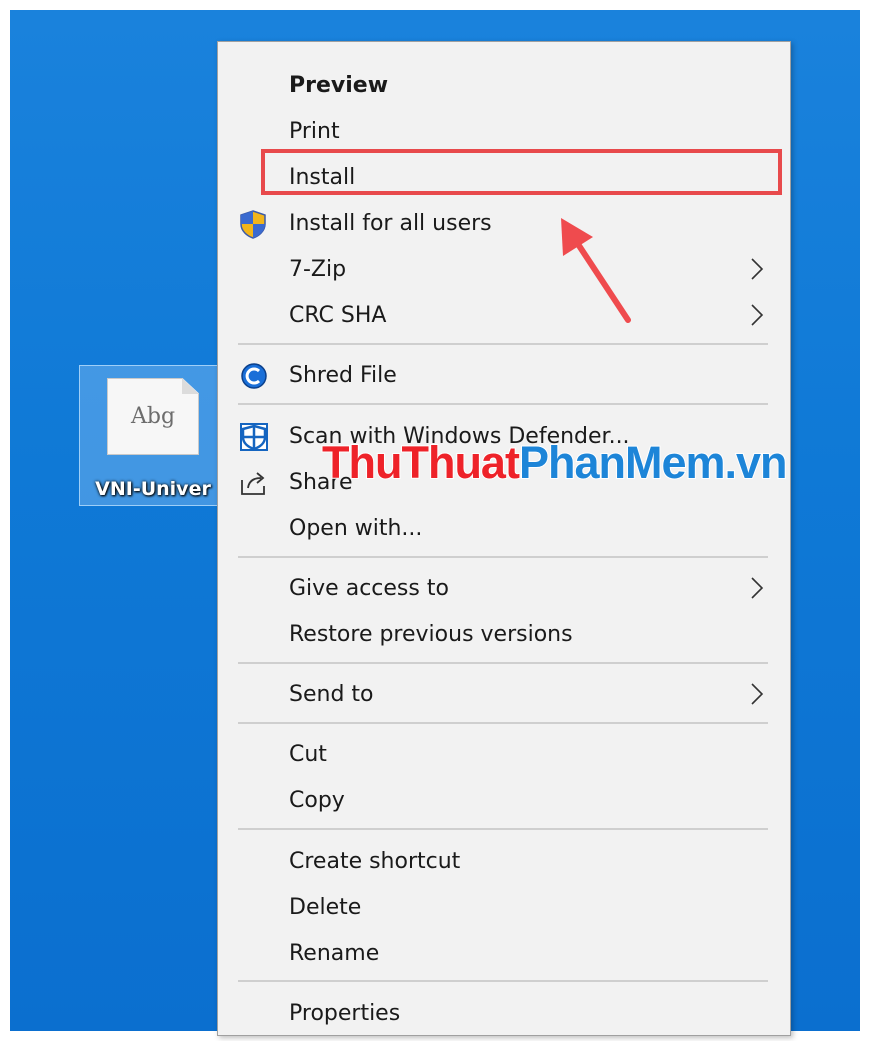 The width and height of the screenshot is (870, 1041). I want to click on menu-item-label: Create shortcut, so click(375, 861).